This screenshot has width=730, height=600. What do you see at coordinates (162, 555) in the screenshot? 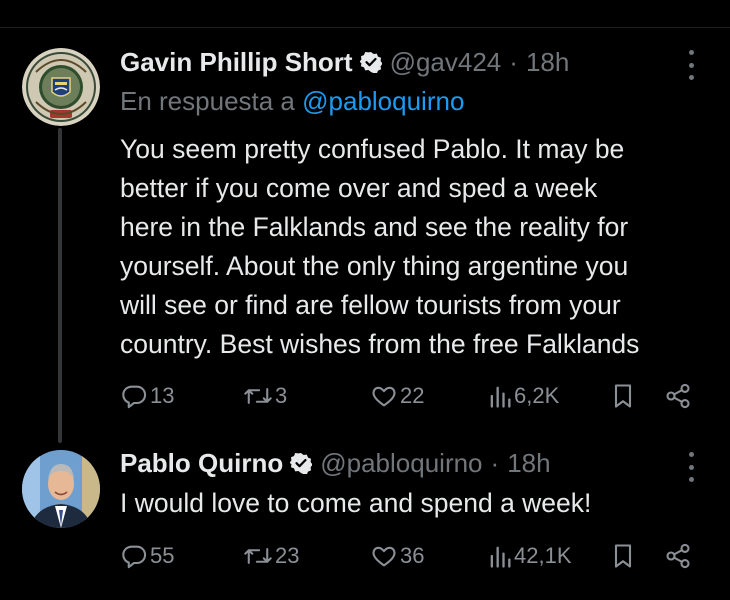
I see `reply-count: 55` at bounding box center [162, 555].